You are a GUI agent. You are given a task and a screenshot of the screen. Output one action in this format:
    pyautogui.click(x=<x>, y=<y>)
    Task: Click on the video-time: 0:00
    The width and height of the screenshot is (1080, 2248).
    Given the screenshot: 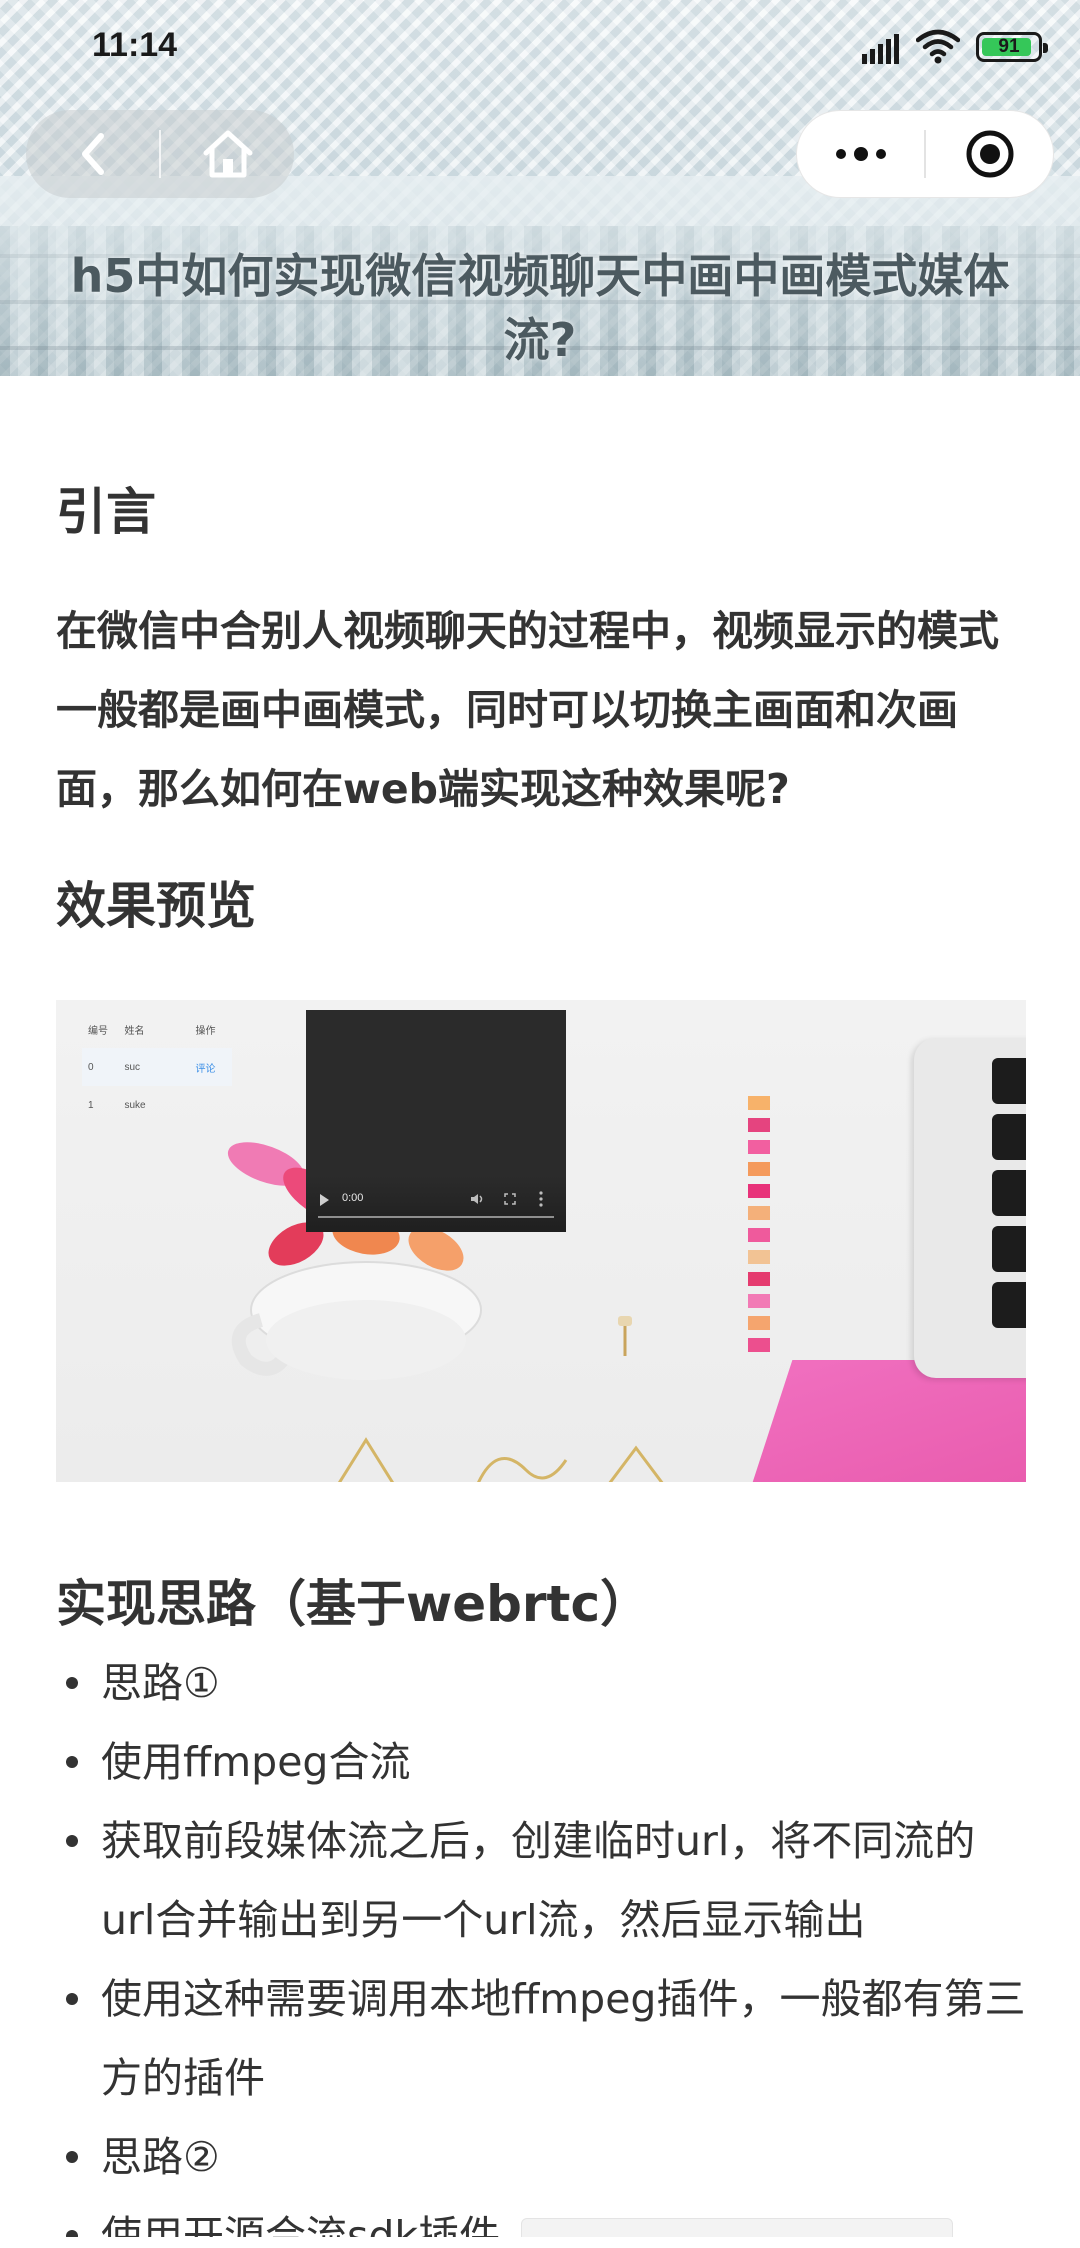 What is the action you would take?
    pyautogui.click(x=353, y=1198)
    